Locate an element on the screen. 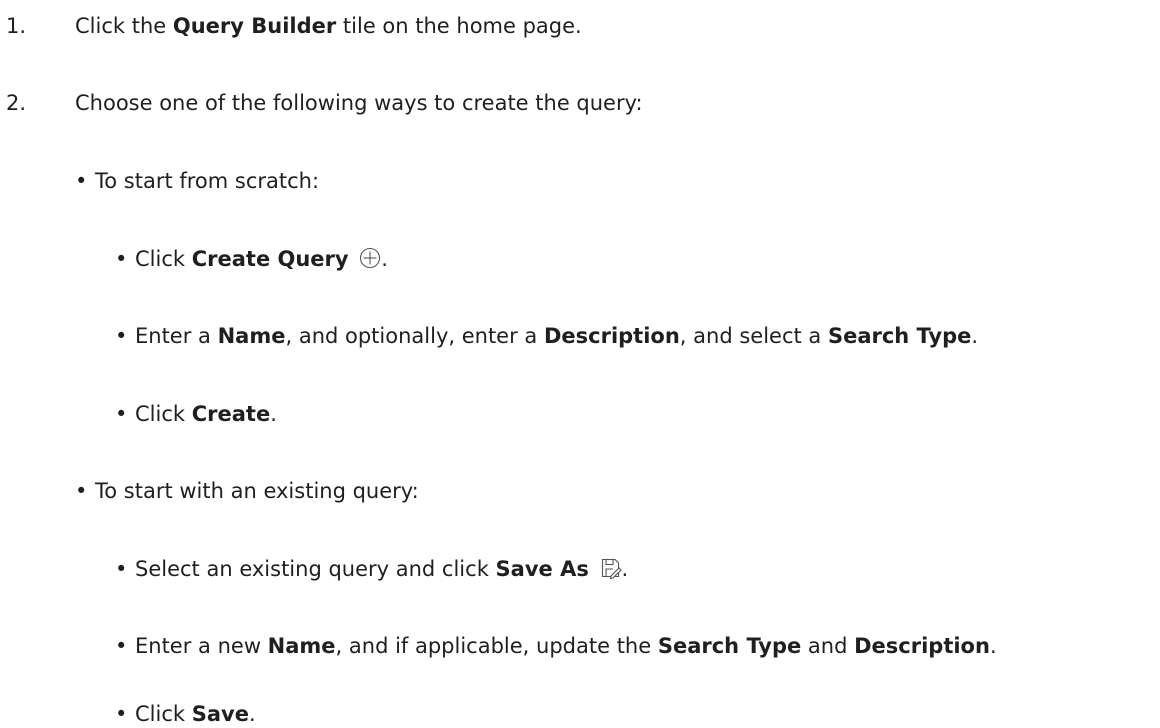 The image size is (1160, 728). list-item: • Click Save. is located at coordinates (185, 714).